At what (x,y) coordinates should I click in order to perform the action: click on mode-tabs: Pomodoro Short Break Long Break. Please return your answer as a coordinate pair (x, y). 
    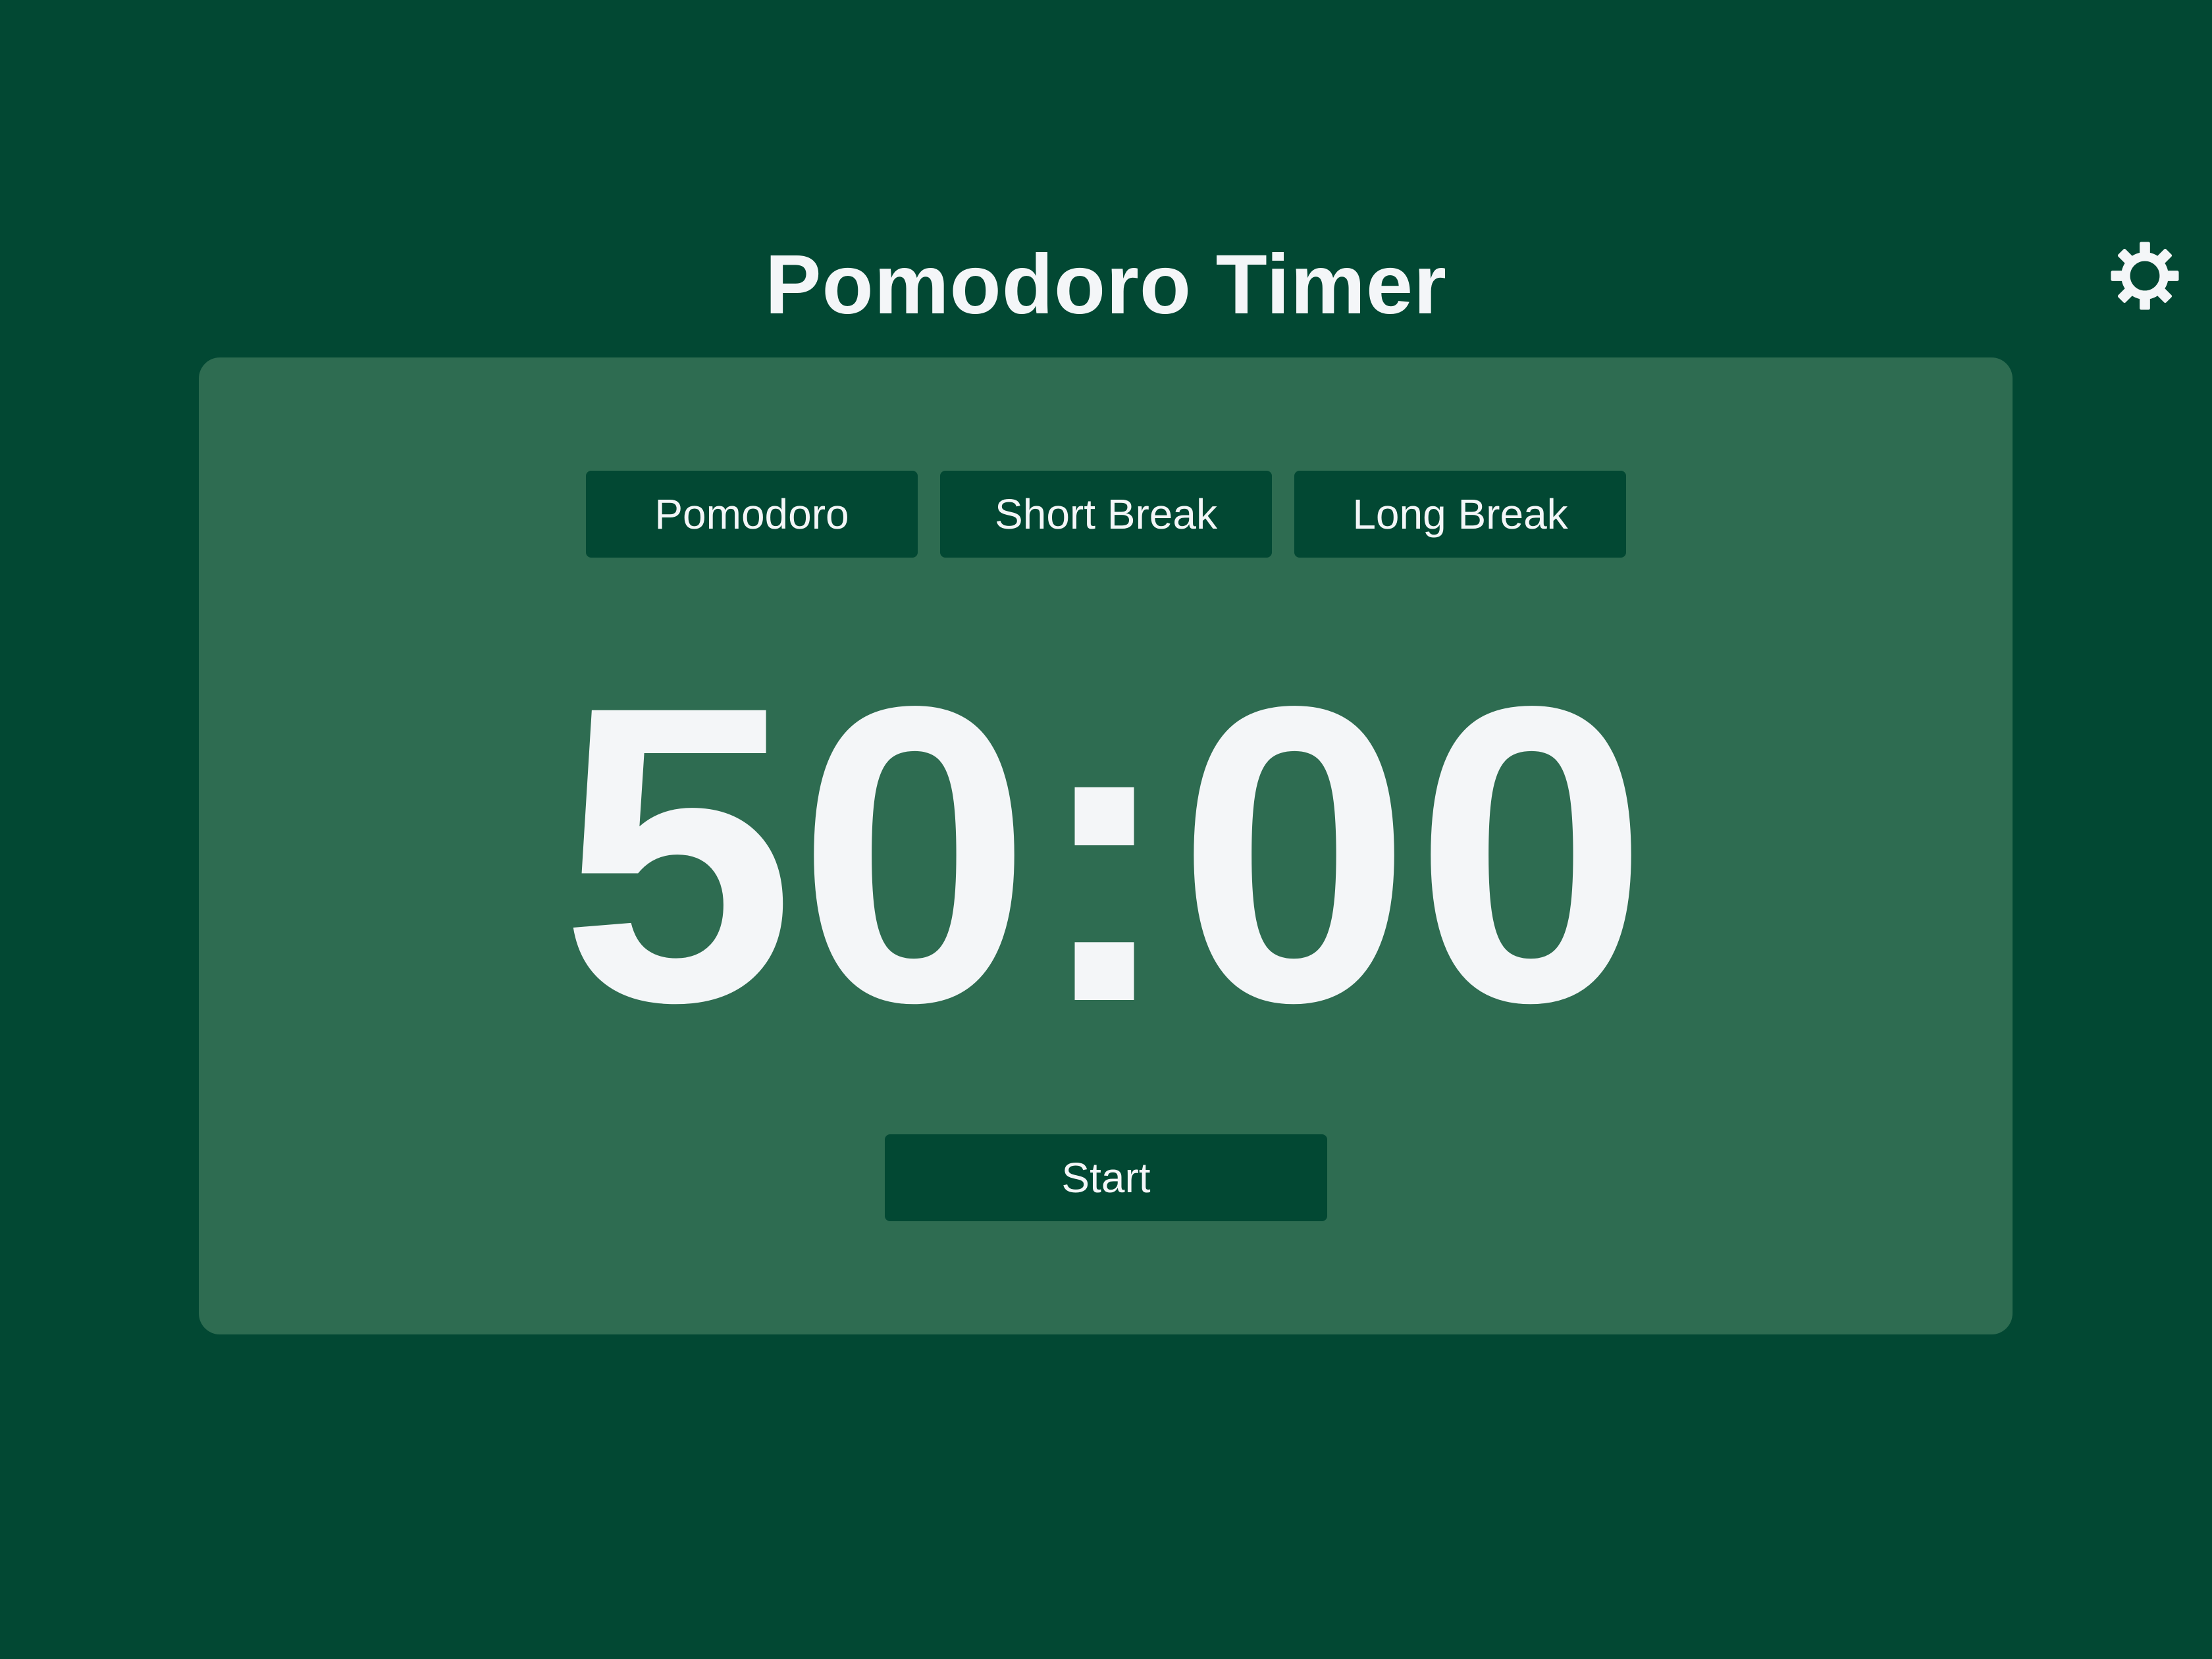
    Looking at the image, I should click on (1106, 514).